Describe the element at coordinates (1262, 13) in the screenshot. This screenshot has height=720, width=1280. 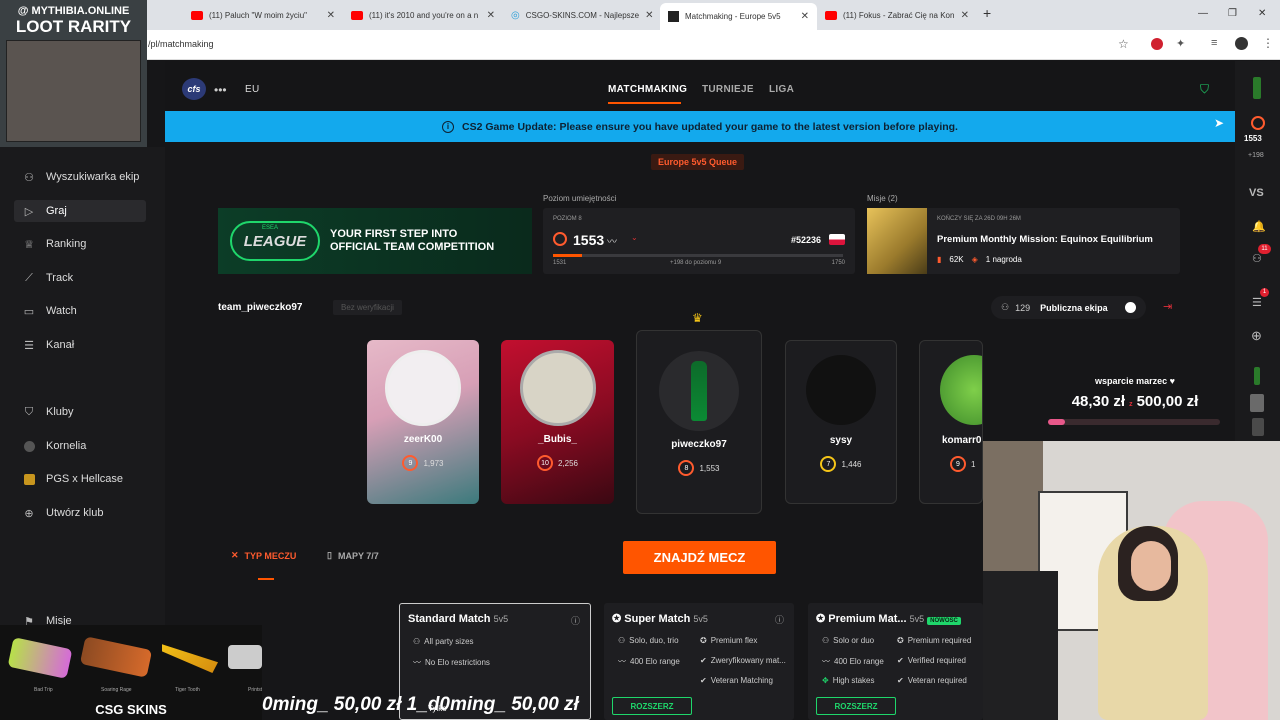
I see `close-window-icon: ✕` at that location.